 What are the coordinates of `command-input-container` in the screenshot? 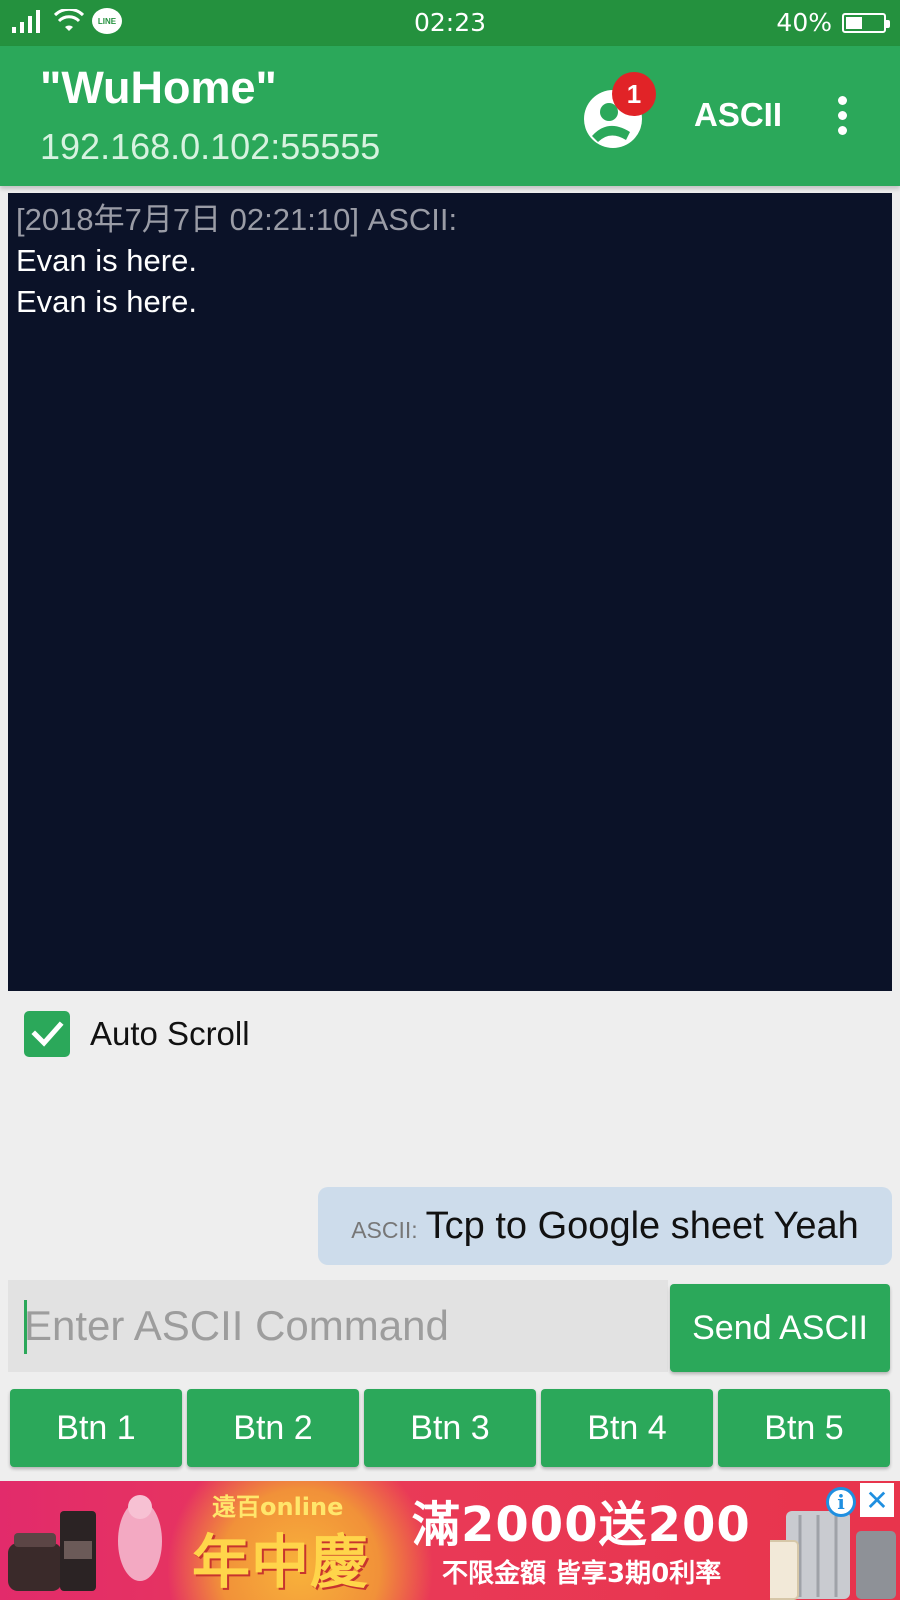 It's located at (338, 1326).